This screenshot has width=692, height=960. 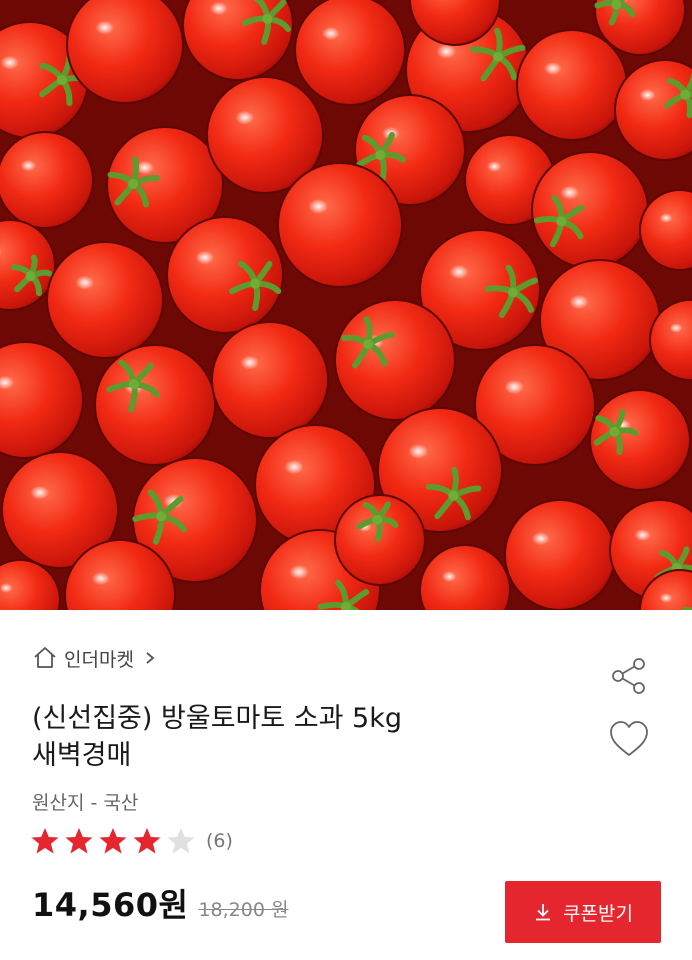 I want to click on price-row: 14,560원 18,200 원, so click(x=160, y=902).